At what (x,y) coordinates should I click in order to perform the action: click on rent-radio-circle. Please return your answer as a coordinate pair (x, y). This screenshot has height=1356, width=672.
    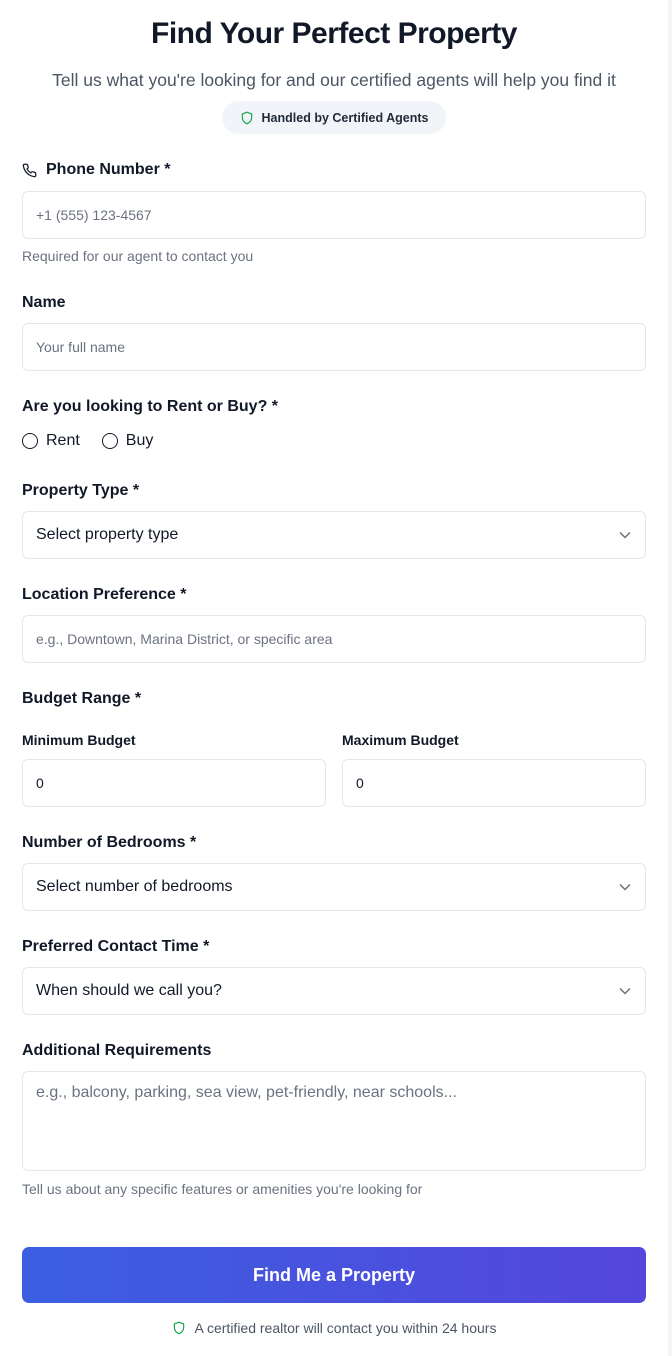
    Looking at the image, I should click on (30, 441).